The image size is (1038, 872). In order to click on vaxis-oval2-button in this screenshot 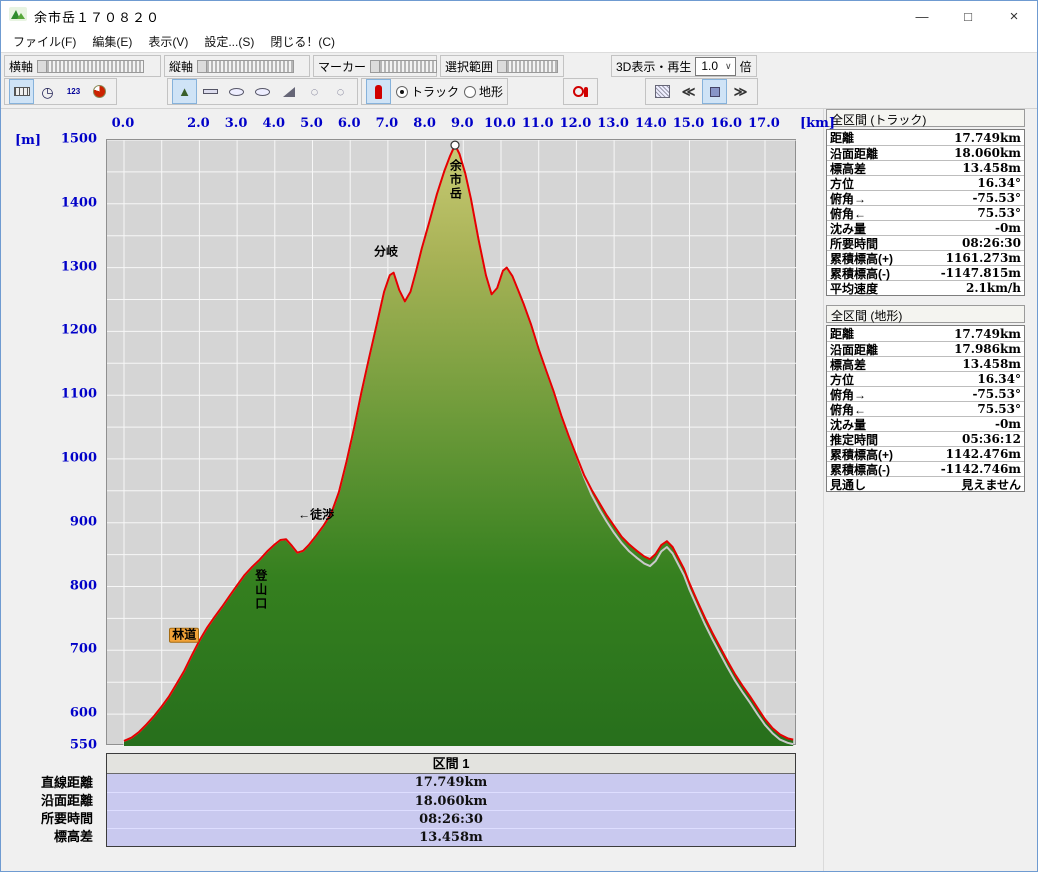, I will do `click(262, 91)`.